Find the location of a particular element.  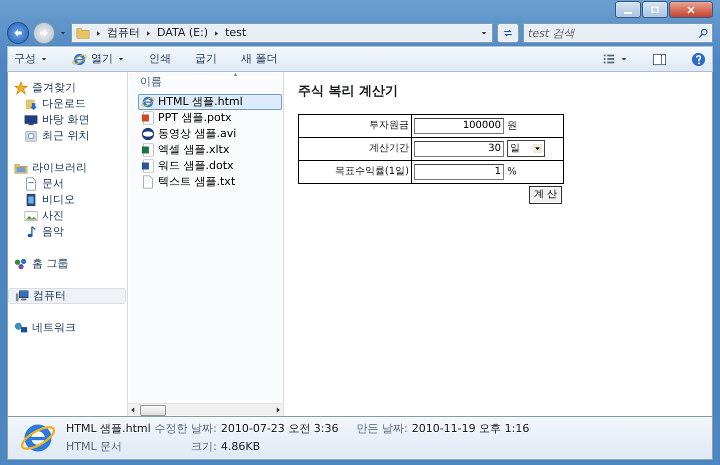

nav-item: 즐겨찾기 is located at coordinates (67, 88).